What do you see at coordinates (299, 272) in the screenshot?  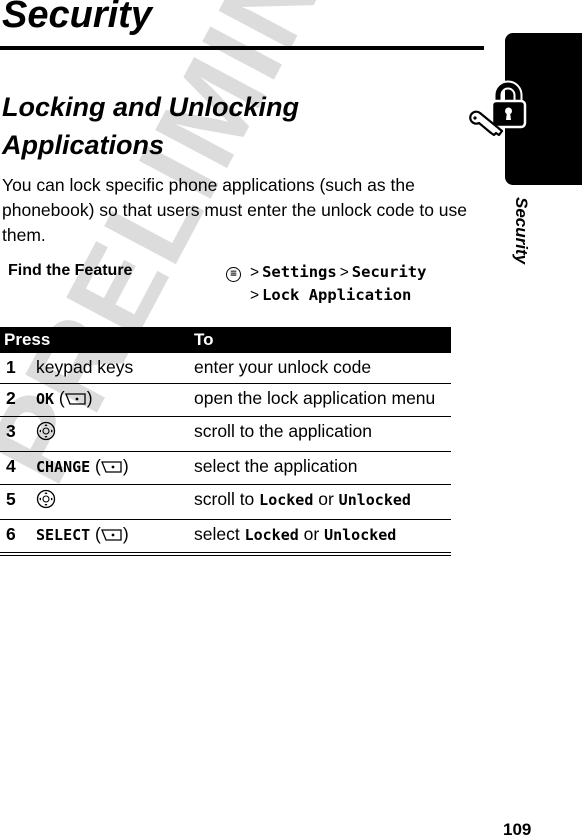 I see `path-settings: Settings` at bounding box center [299, 272].